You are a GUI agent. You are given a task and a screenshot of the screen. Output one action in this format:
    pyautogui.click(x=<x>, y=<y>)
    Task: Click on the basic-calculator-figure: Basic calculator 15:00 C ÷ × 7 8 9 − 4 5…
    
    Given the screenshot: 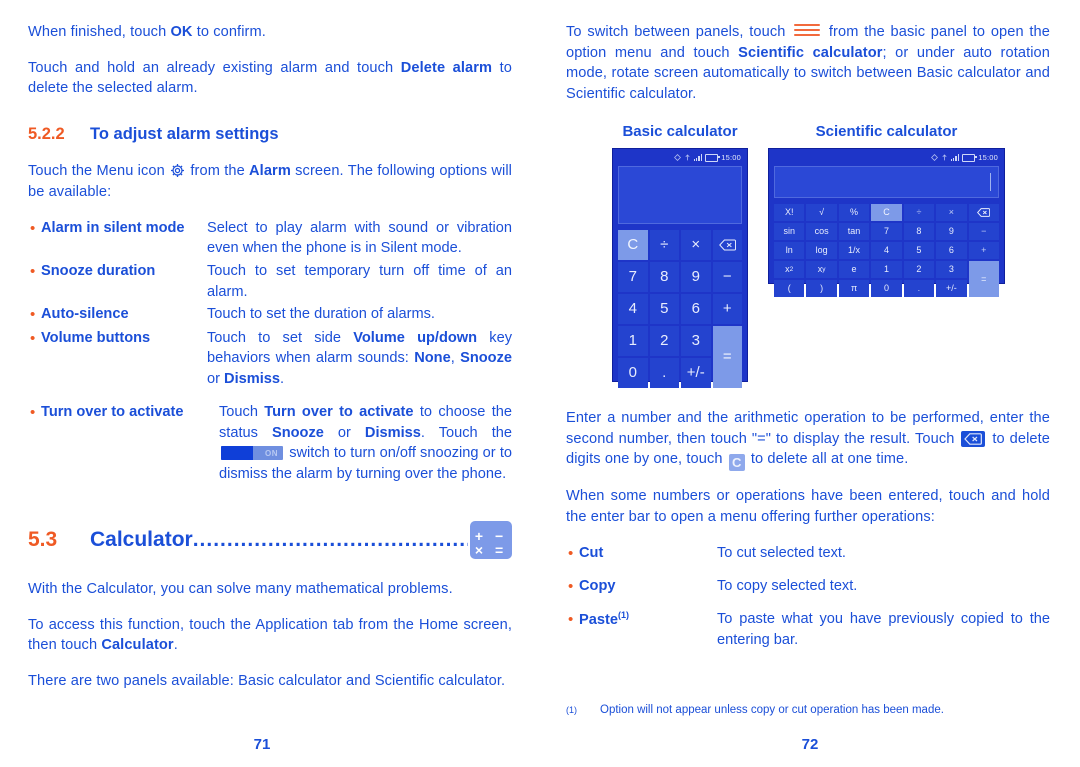 What is the action you would take?
    pyautogui.click(x=680, y=255)
    